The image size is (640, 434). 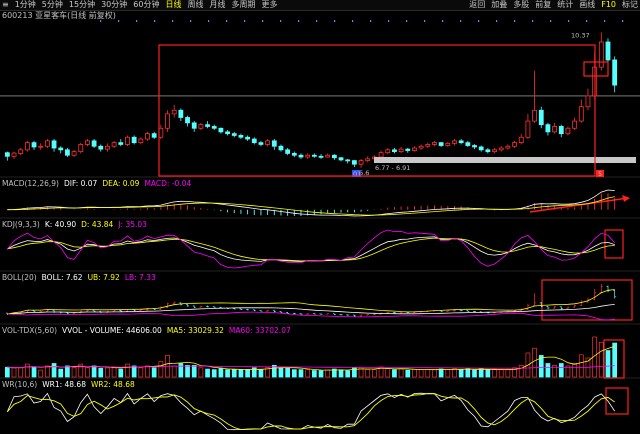 I want to click on boll-ub: UB: 7.92, so click(x=103, y=277).